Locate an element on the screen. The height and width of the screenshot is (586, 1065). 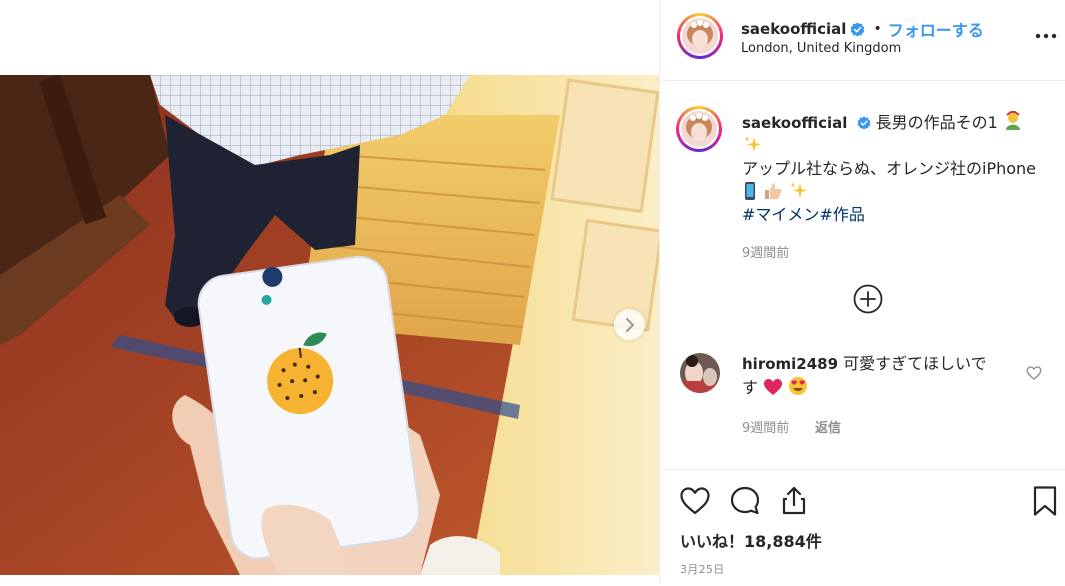
caption-avatar is located at coordinates (699, 129).